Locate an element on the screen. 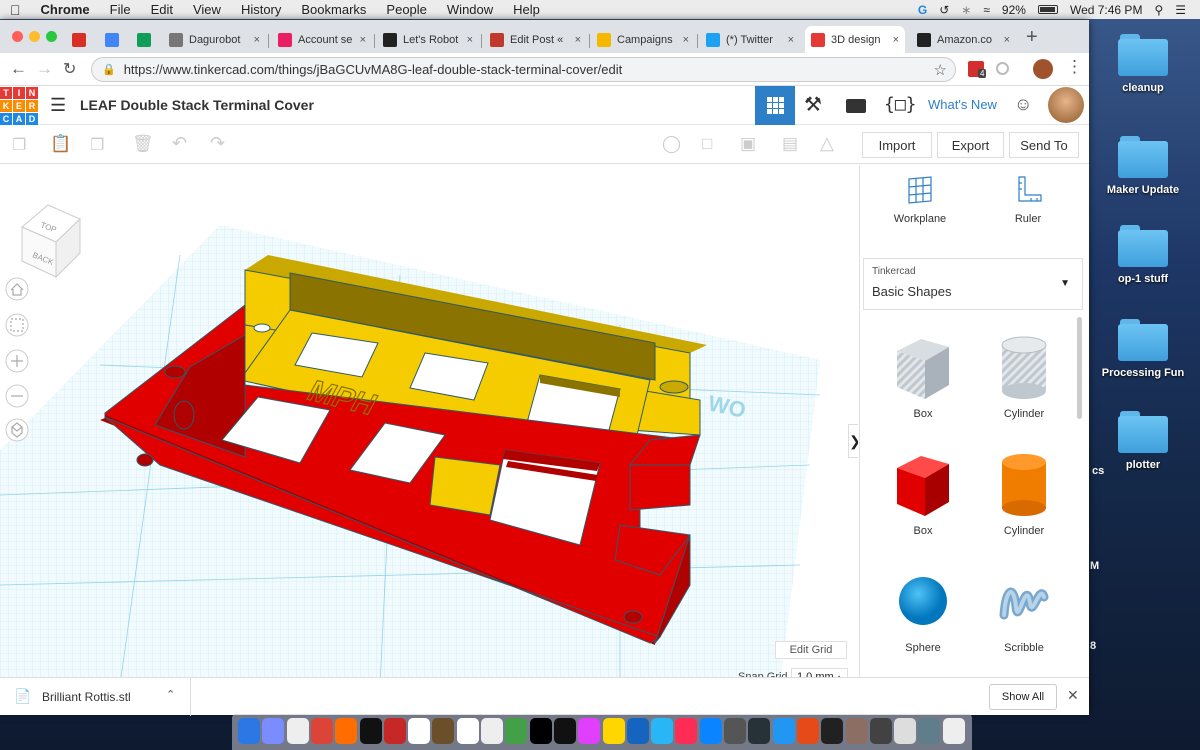 The height and width of the screenshot is (750, 1200). notification-center-icon: ☰ is located at coordinates (1180, 10).